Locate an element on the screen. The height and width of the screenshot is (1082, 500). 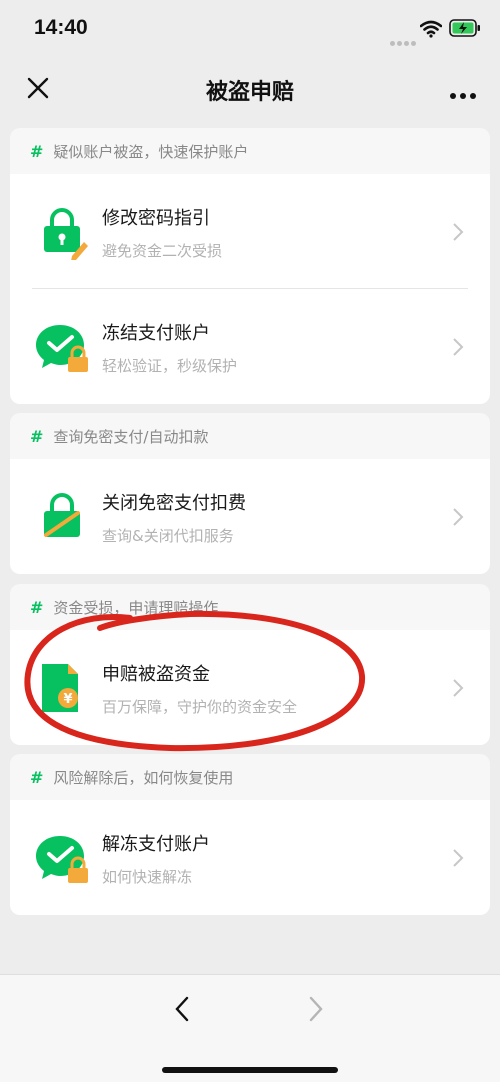
wifi-icon is located at coordinates (431, 29).